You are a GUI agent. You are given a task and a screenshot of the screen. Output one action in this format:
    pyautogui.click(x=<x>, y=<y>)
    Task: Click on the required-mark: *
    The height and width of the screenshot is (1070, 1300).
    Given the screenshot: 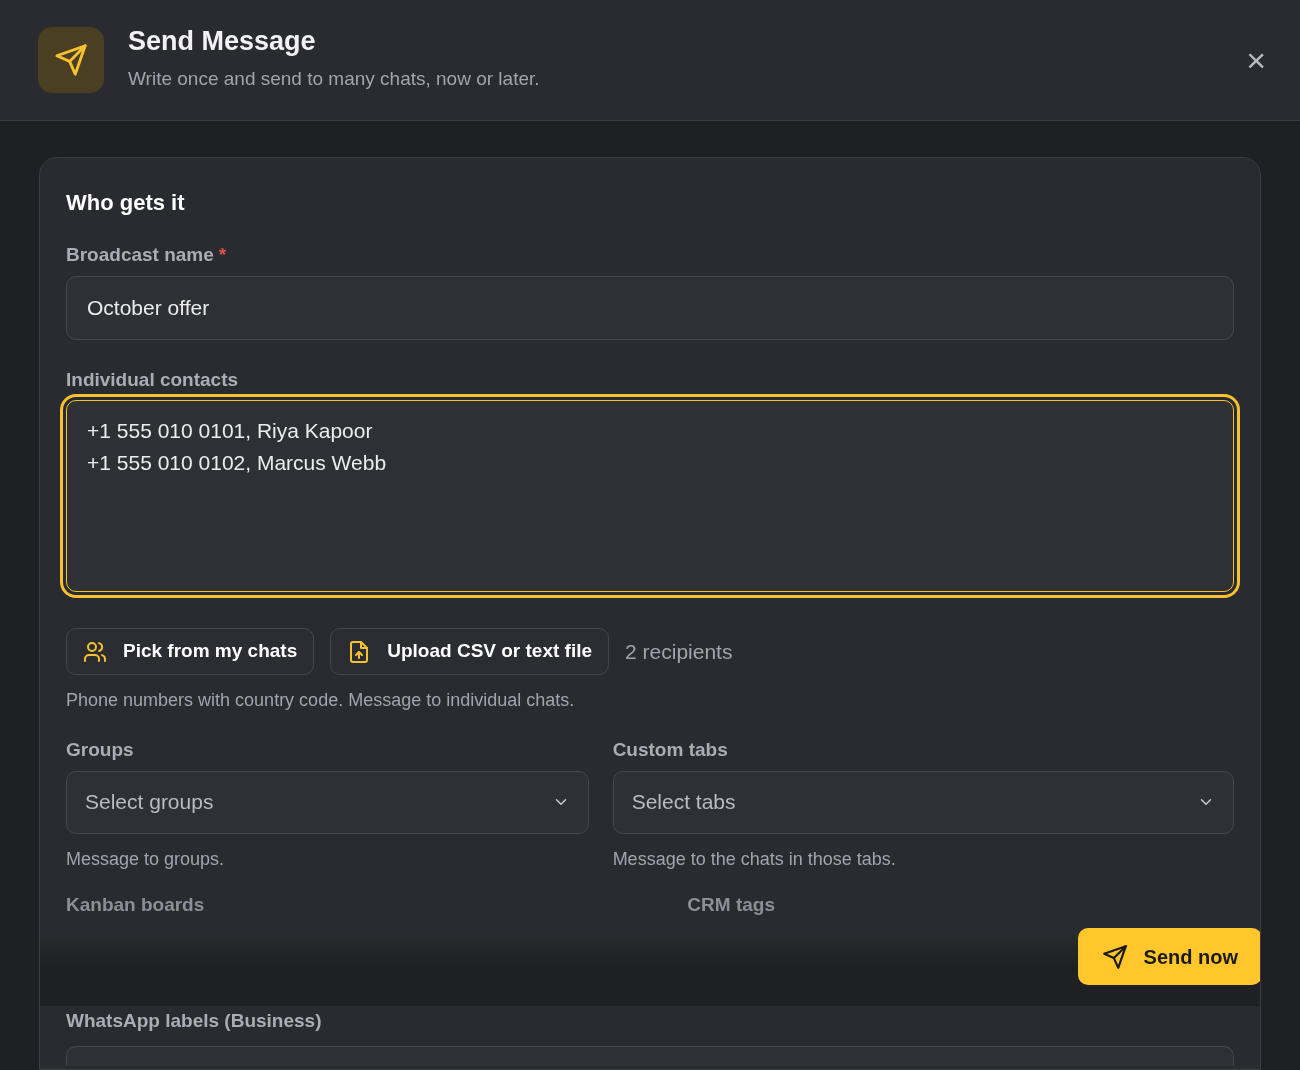 What is the action you would take?
    pyautogui.click(x=222, y=254)
    